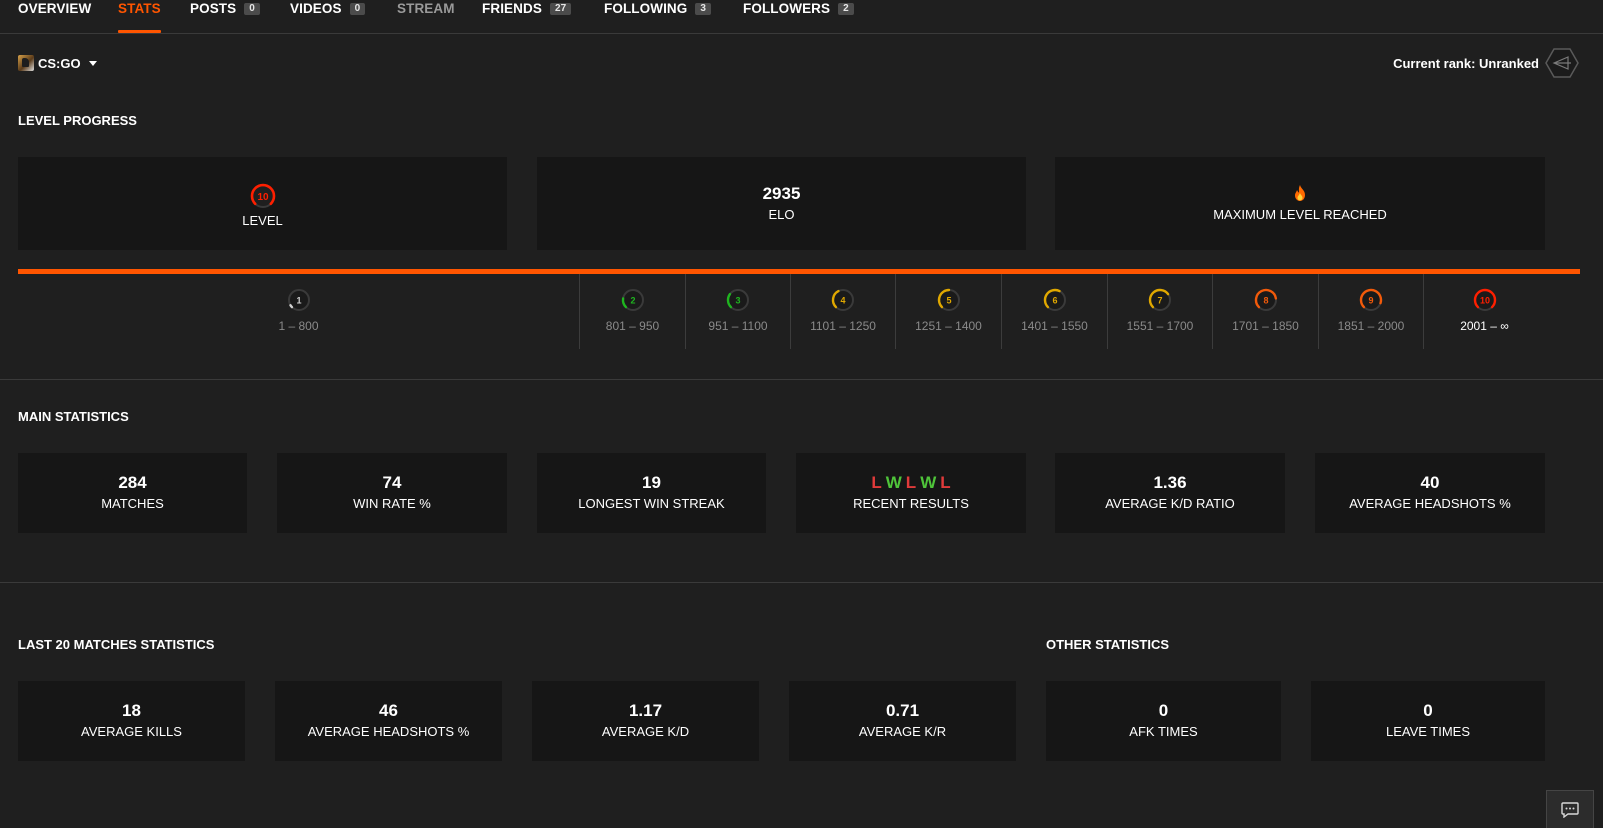 This screenshot has height=828, width=1603. Describe the element at coordinates (392, 493) in the screenshot. I see `stat-card-win-rate: 74 WIN RATE %` at that location.